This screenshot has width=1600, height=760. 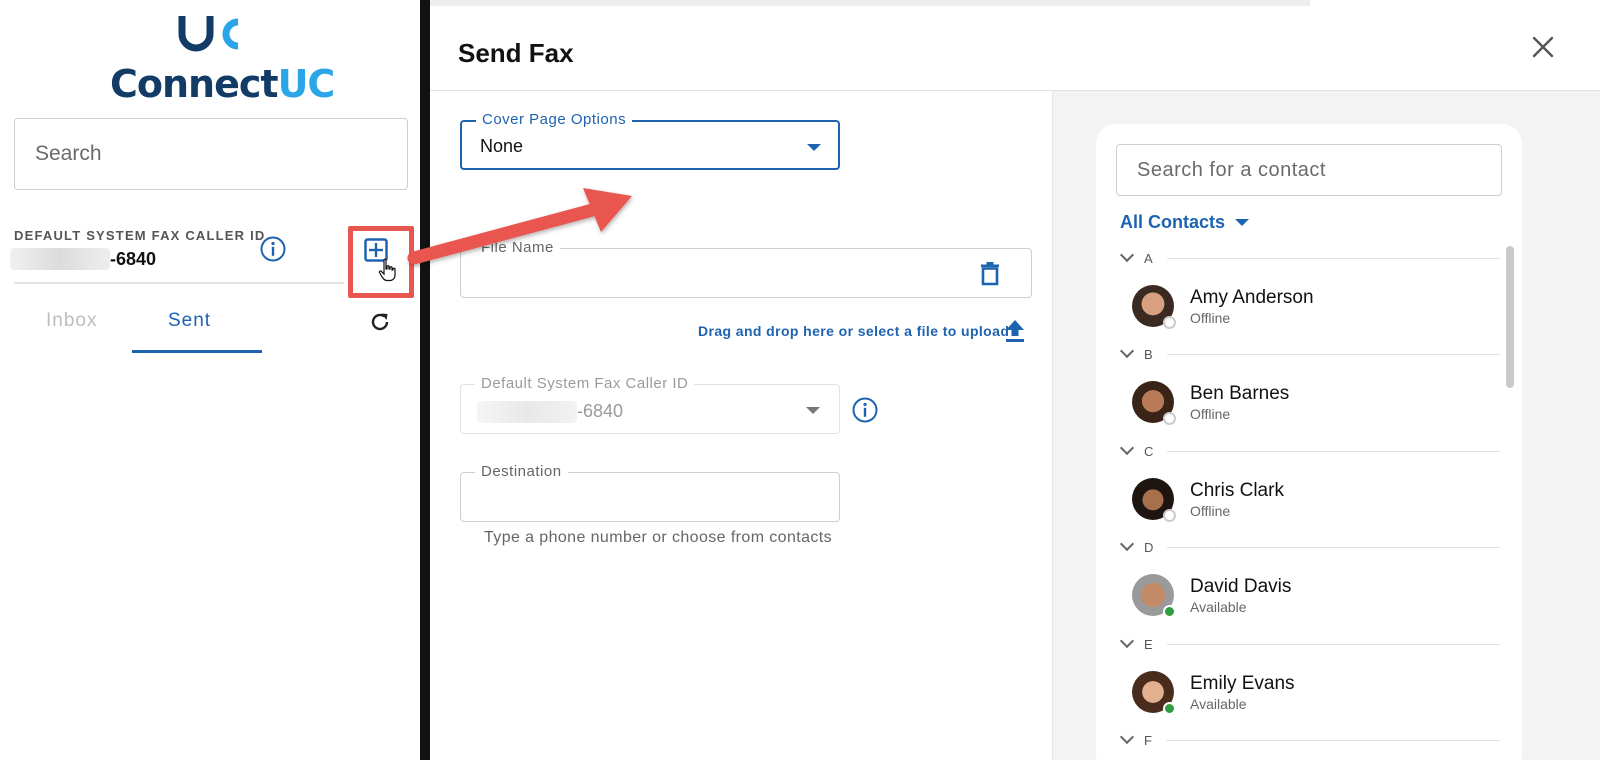 I want to click on contact-name: Amy Anderson, so click(x=1252, y=297).